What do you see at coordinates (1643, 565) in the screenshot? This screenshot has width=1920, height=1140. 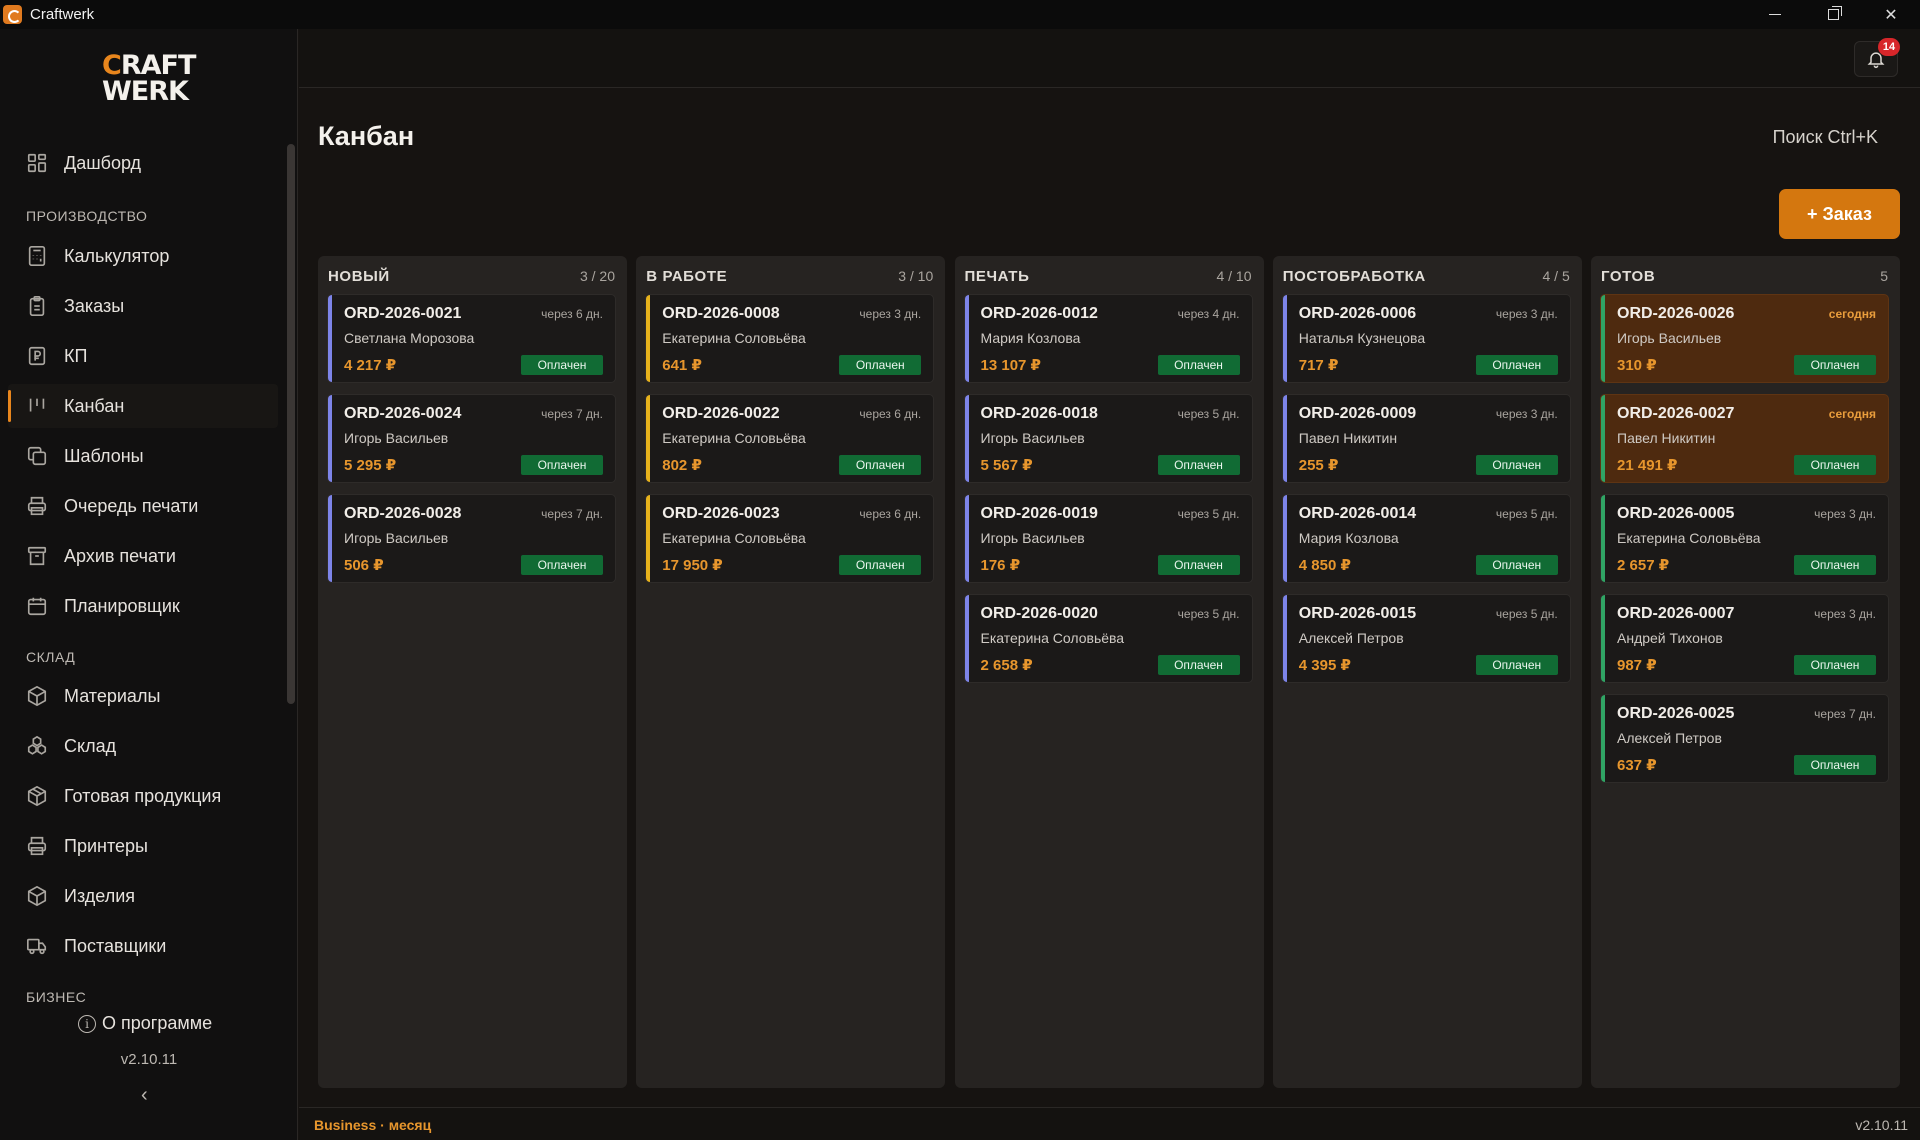 I see `order-price: 2 657 ₽` at bounding box center [1643, 565].